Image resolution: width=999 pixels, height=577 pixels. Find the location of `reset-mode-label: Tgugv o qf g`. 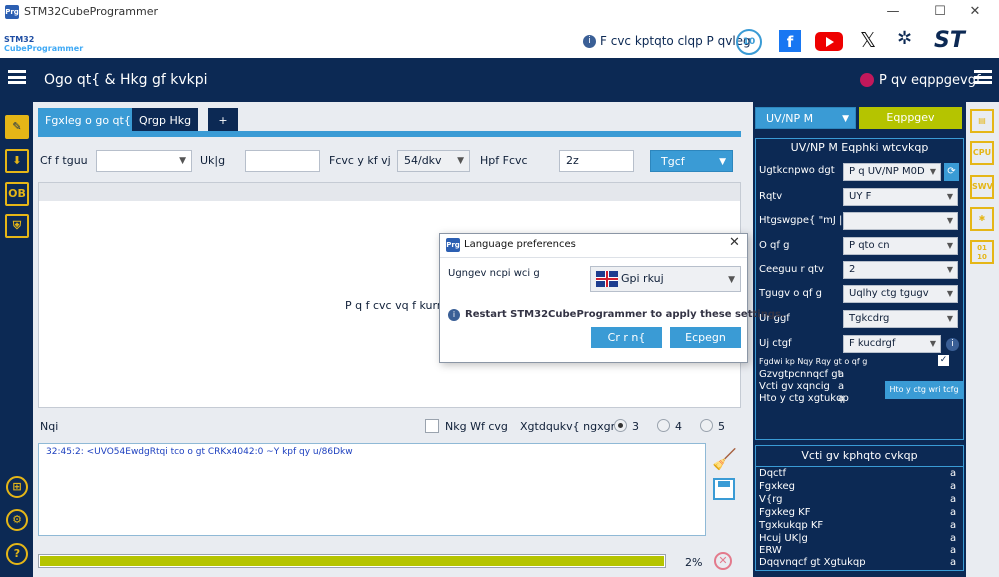

reset-mode-label: Tgugv o qf g is located at coordinates (790, 293).